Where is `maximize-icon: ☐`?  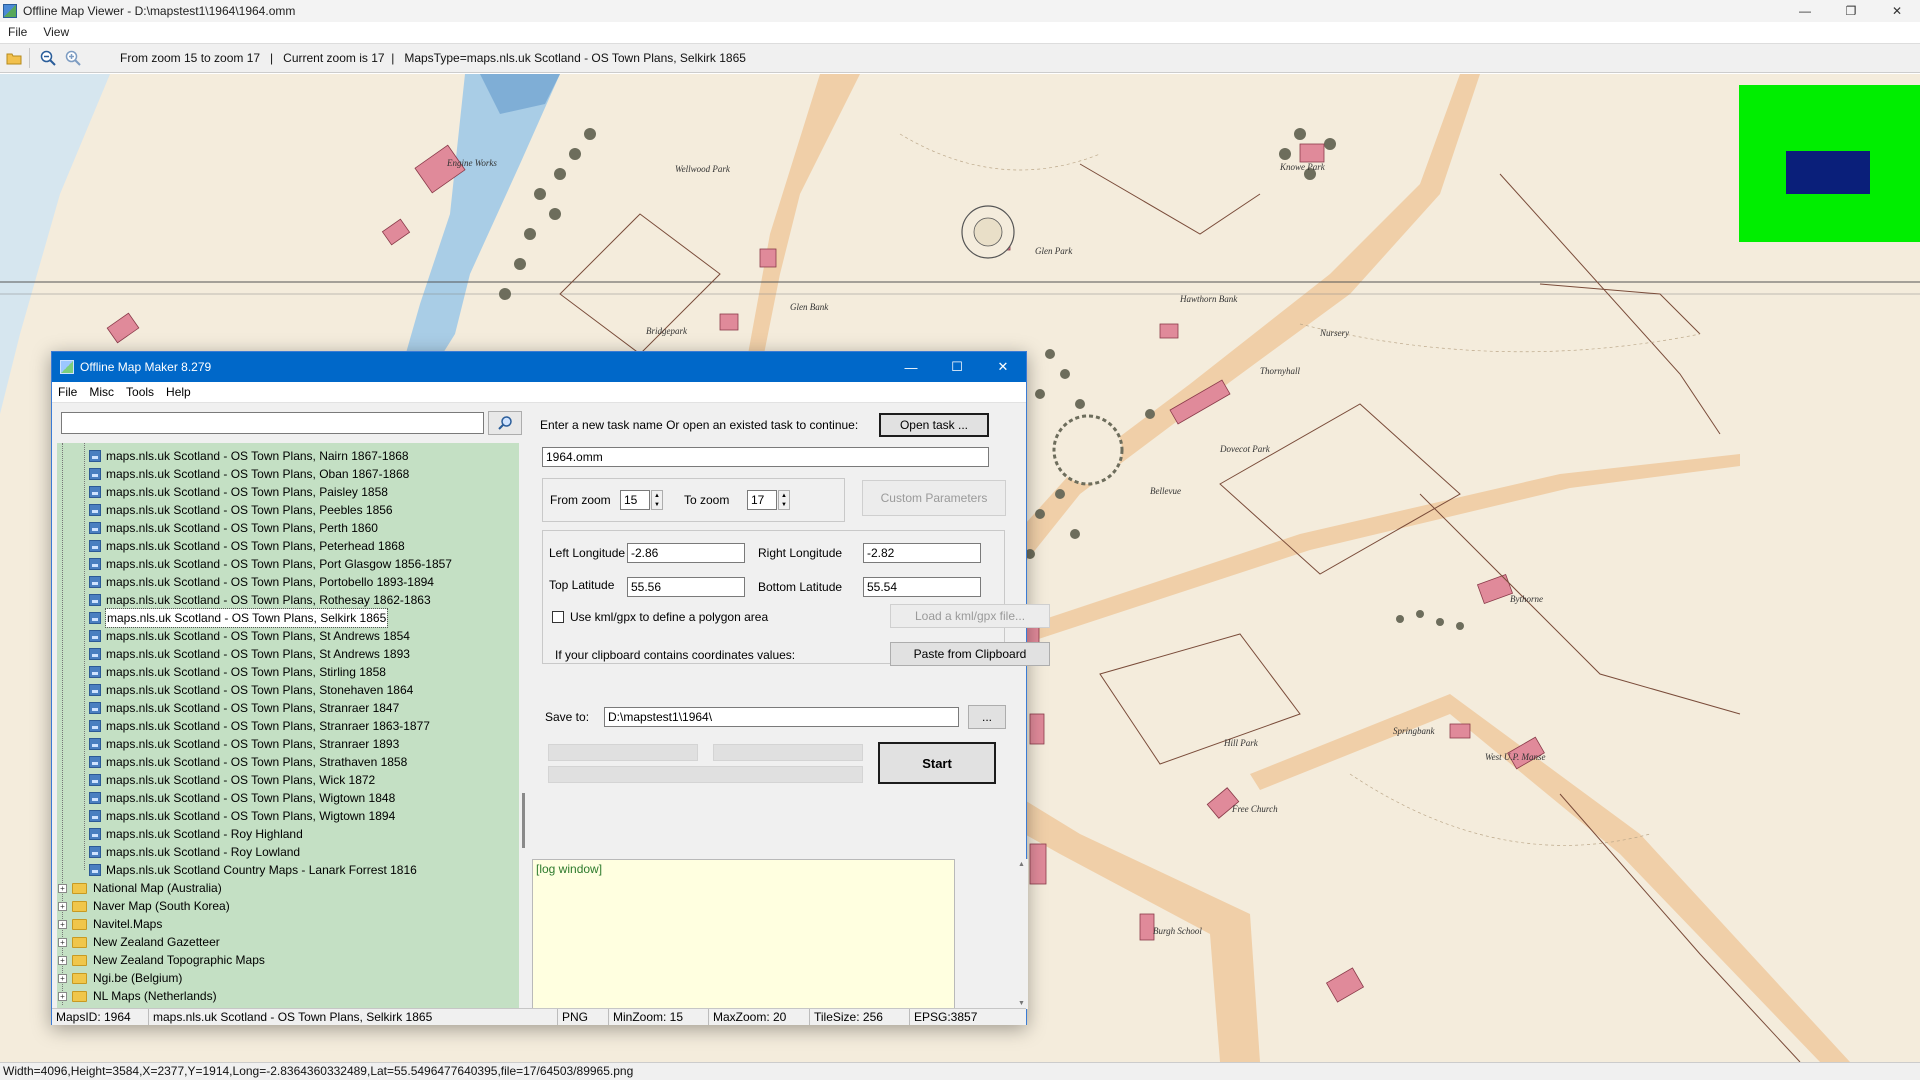 maximize-icon: ☐ is located at coordinates (957, 367).